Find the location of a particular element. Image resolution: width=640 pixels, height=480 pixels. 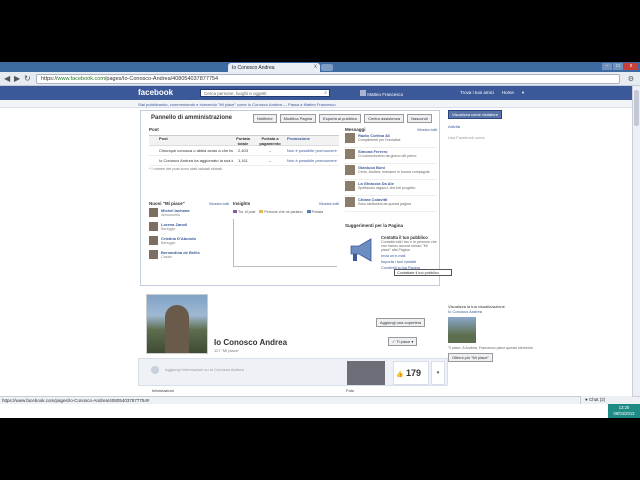

chat-tab: ● Chat (2) is located at coordinates (606, 400).